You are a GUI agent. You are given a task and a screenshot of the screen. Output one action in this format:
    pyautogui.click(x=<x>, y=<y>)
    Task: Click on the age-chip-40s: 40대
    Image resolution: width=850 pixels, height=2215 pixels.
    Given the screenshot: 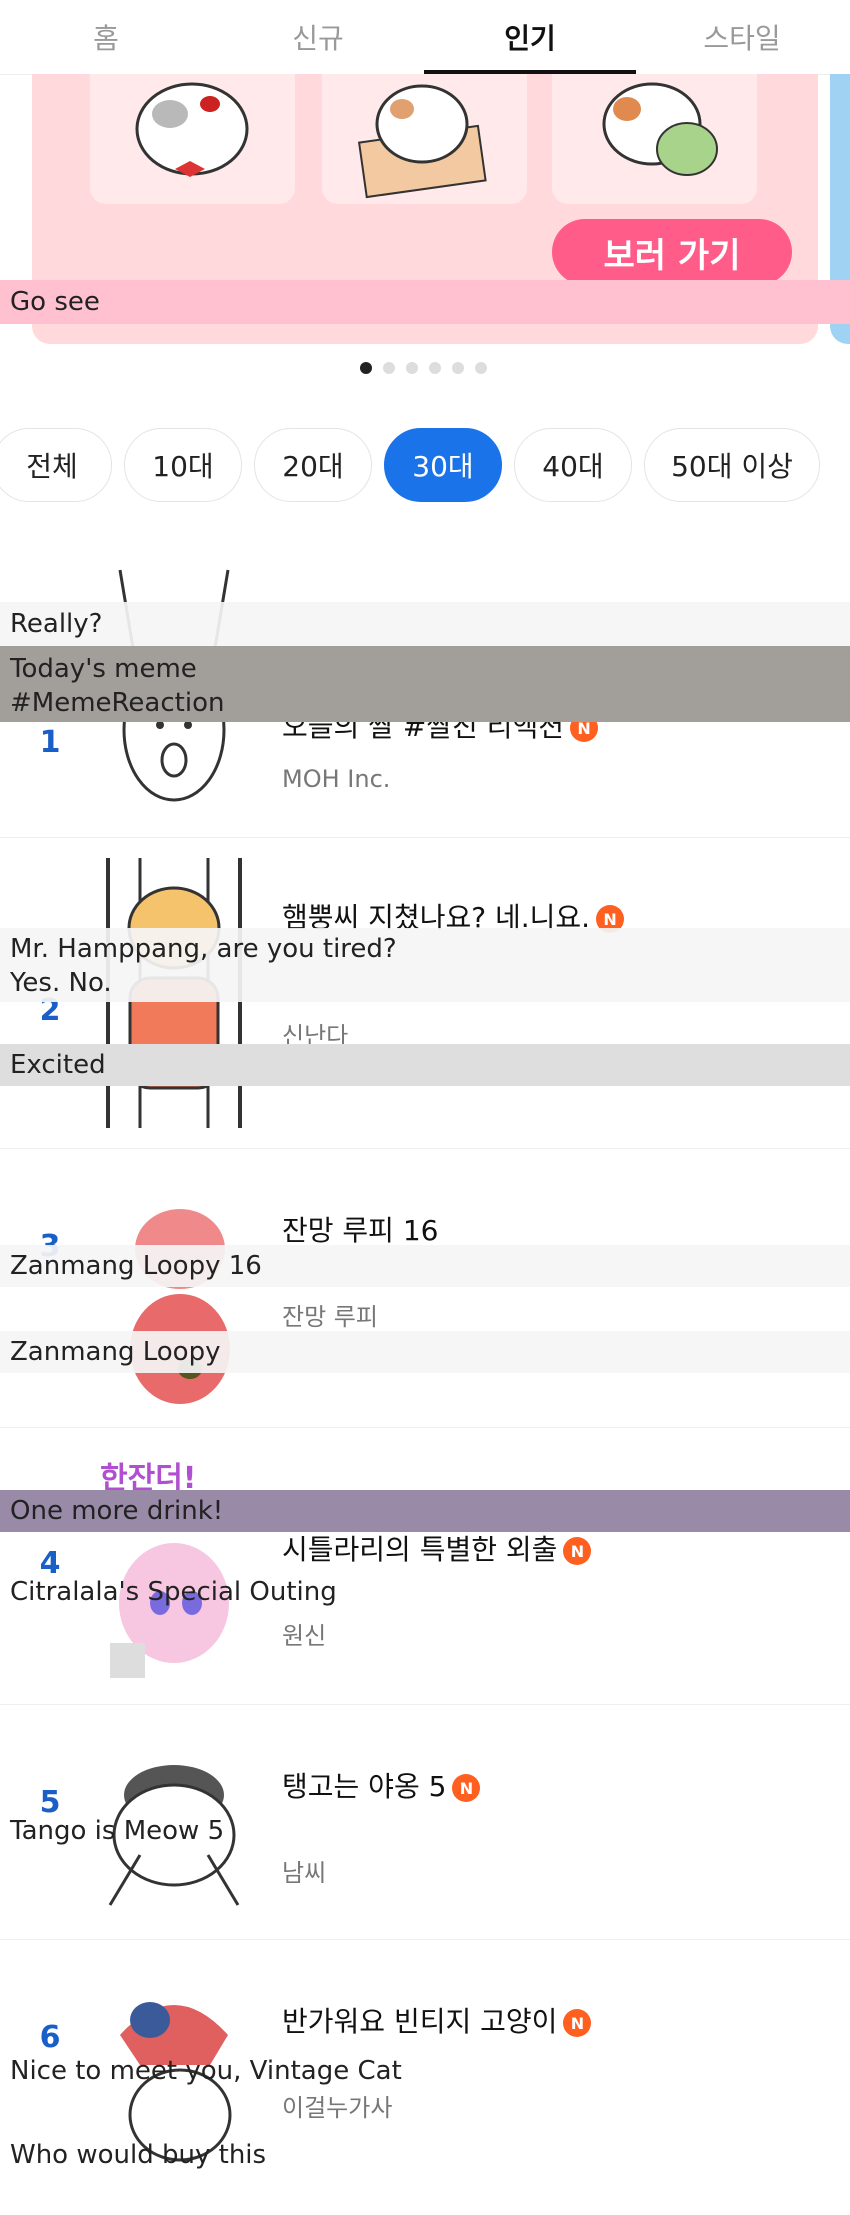 What is the action you would take?
    pyautogui.click(x=573, y=465)
    